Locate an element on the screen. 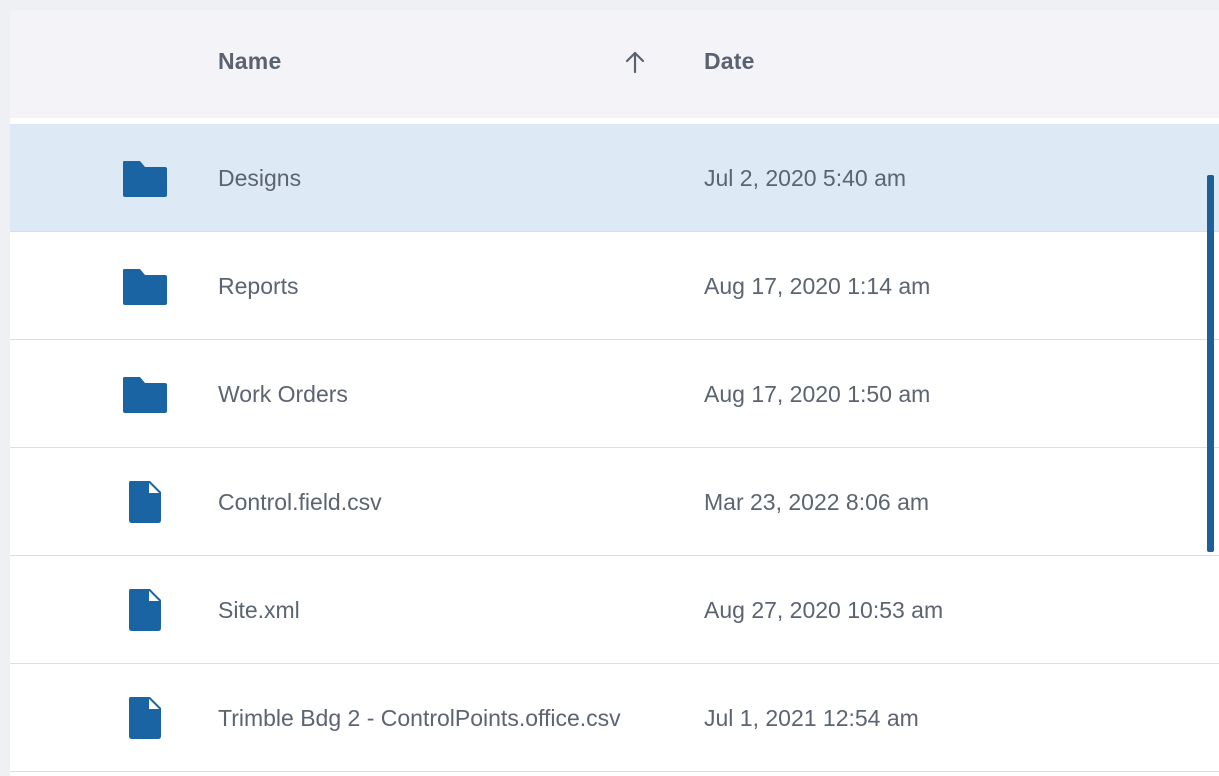 This screenshot has width=1219, height=776. file-name: Reports is located at coordinates (258, 286).